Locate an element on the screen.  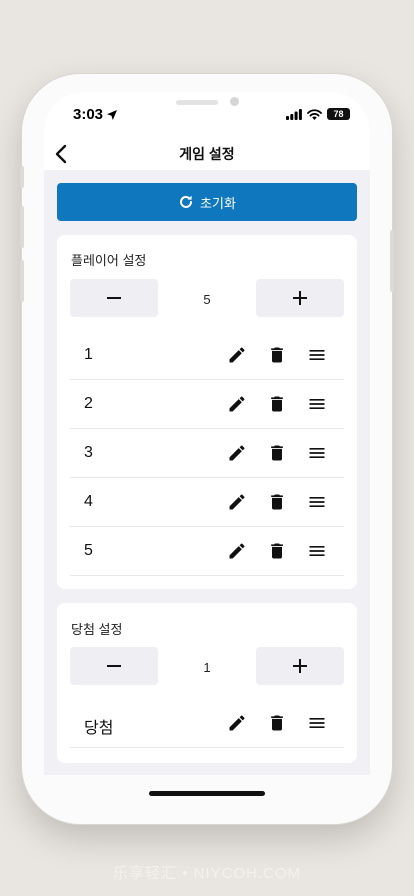
status-time: 3:03 is located at coordinates (95, 114).